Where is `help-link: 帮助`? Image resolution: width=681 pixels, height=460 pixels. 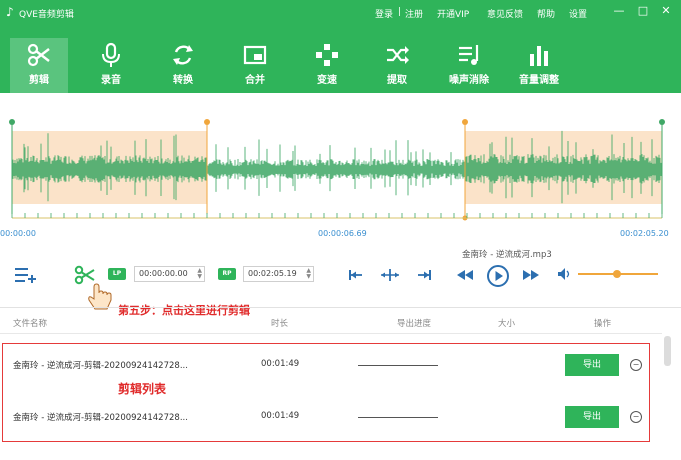 help-link: 帮助 is located at coordinates (546, 13).